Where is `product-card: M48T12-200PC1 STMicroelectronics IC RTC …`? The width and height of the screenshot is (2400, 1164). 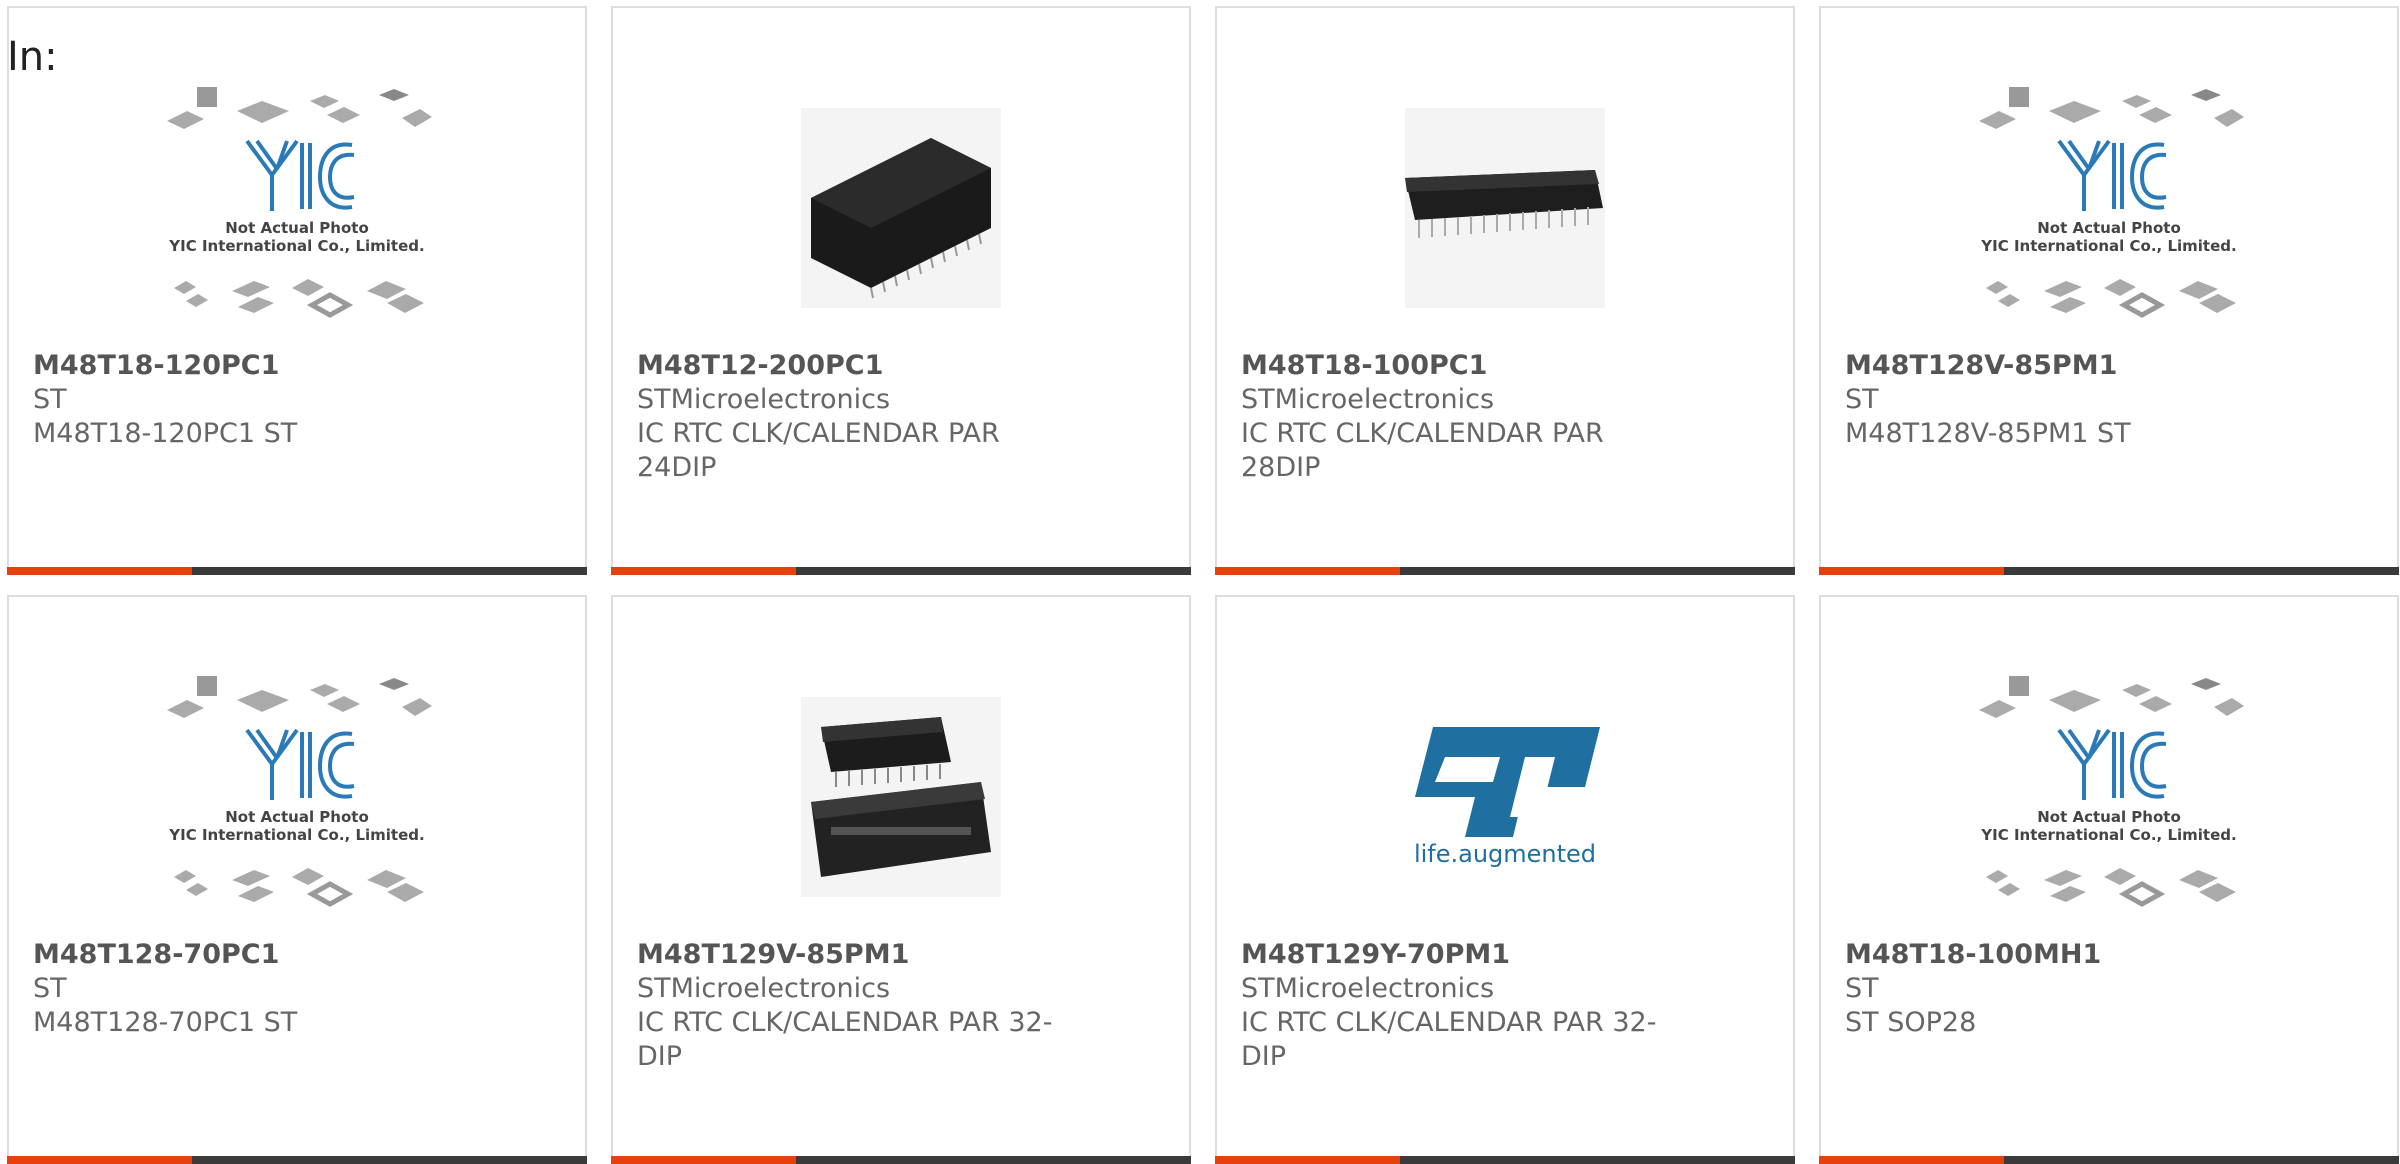 product-card: M48T12-200PC1 STMicroelectronics IC RTC … is located at coordinates (901, 290).